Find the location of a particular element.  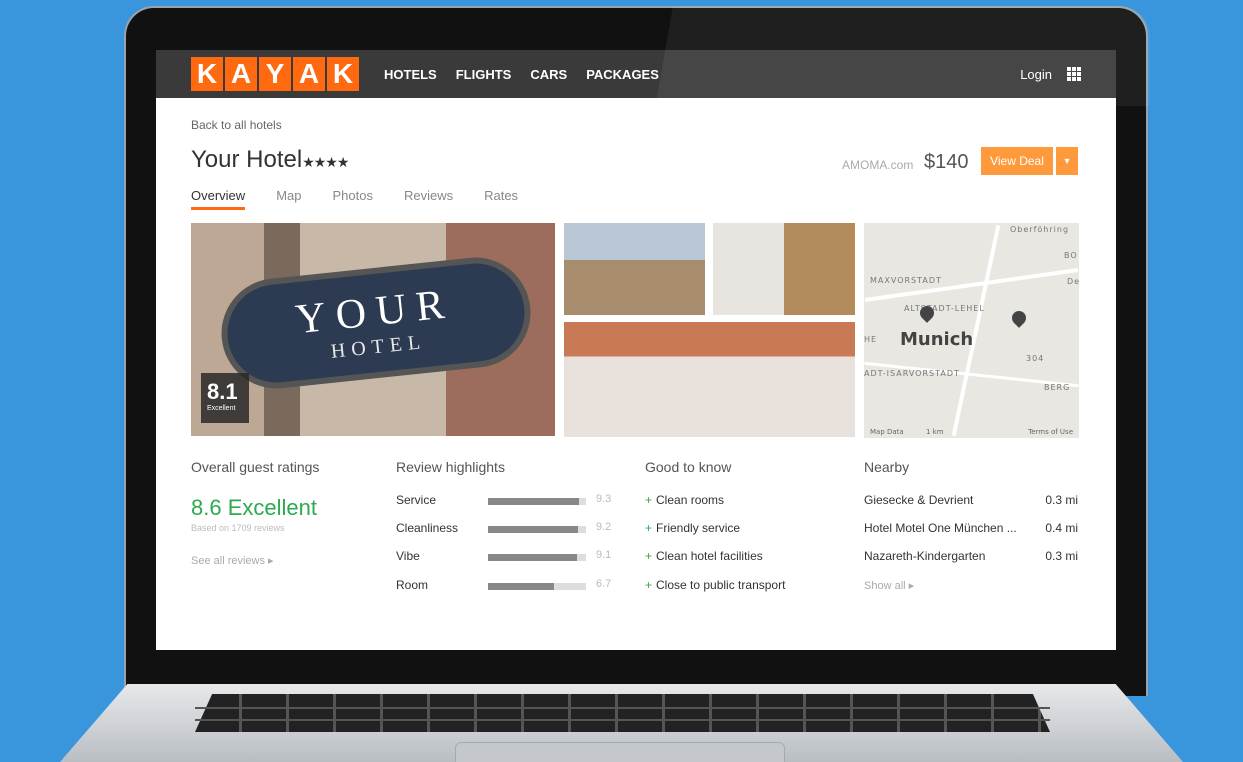

tab-map: Map is located at coordinates (288, 199).